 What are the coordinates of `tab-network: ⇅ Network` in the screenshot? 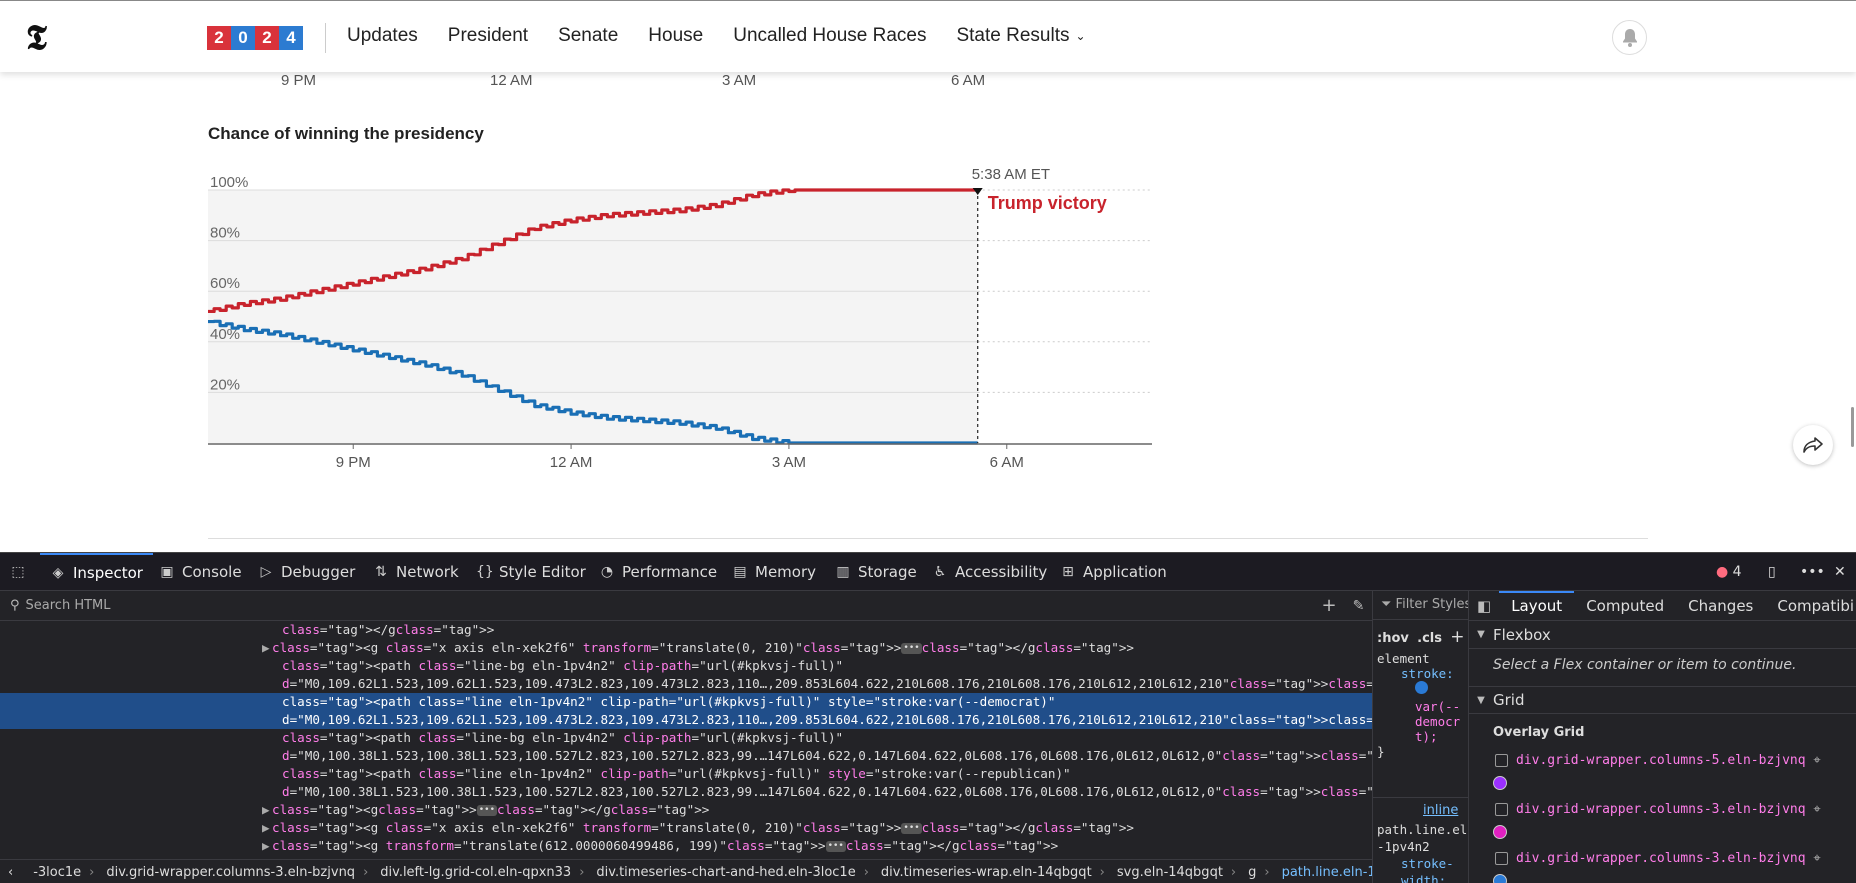 It's located at (416, 572).